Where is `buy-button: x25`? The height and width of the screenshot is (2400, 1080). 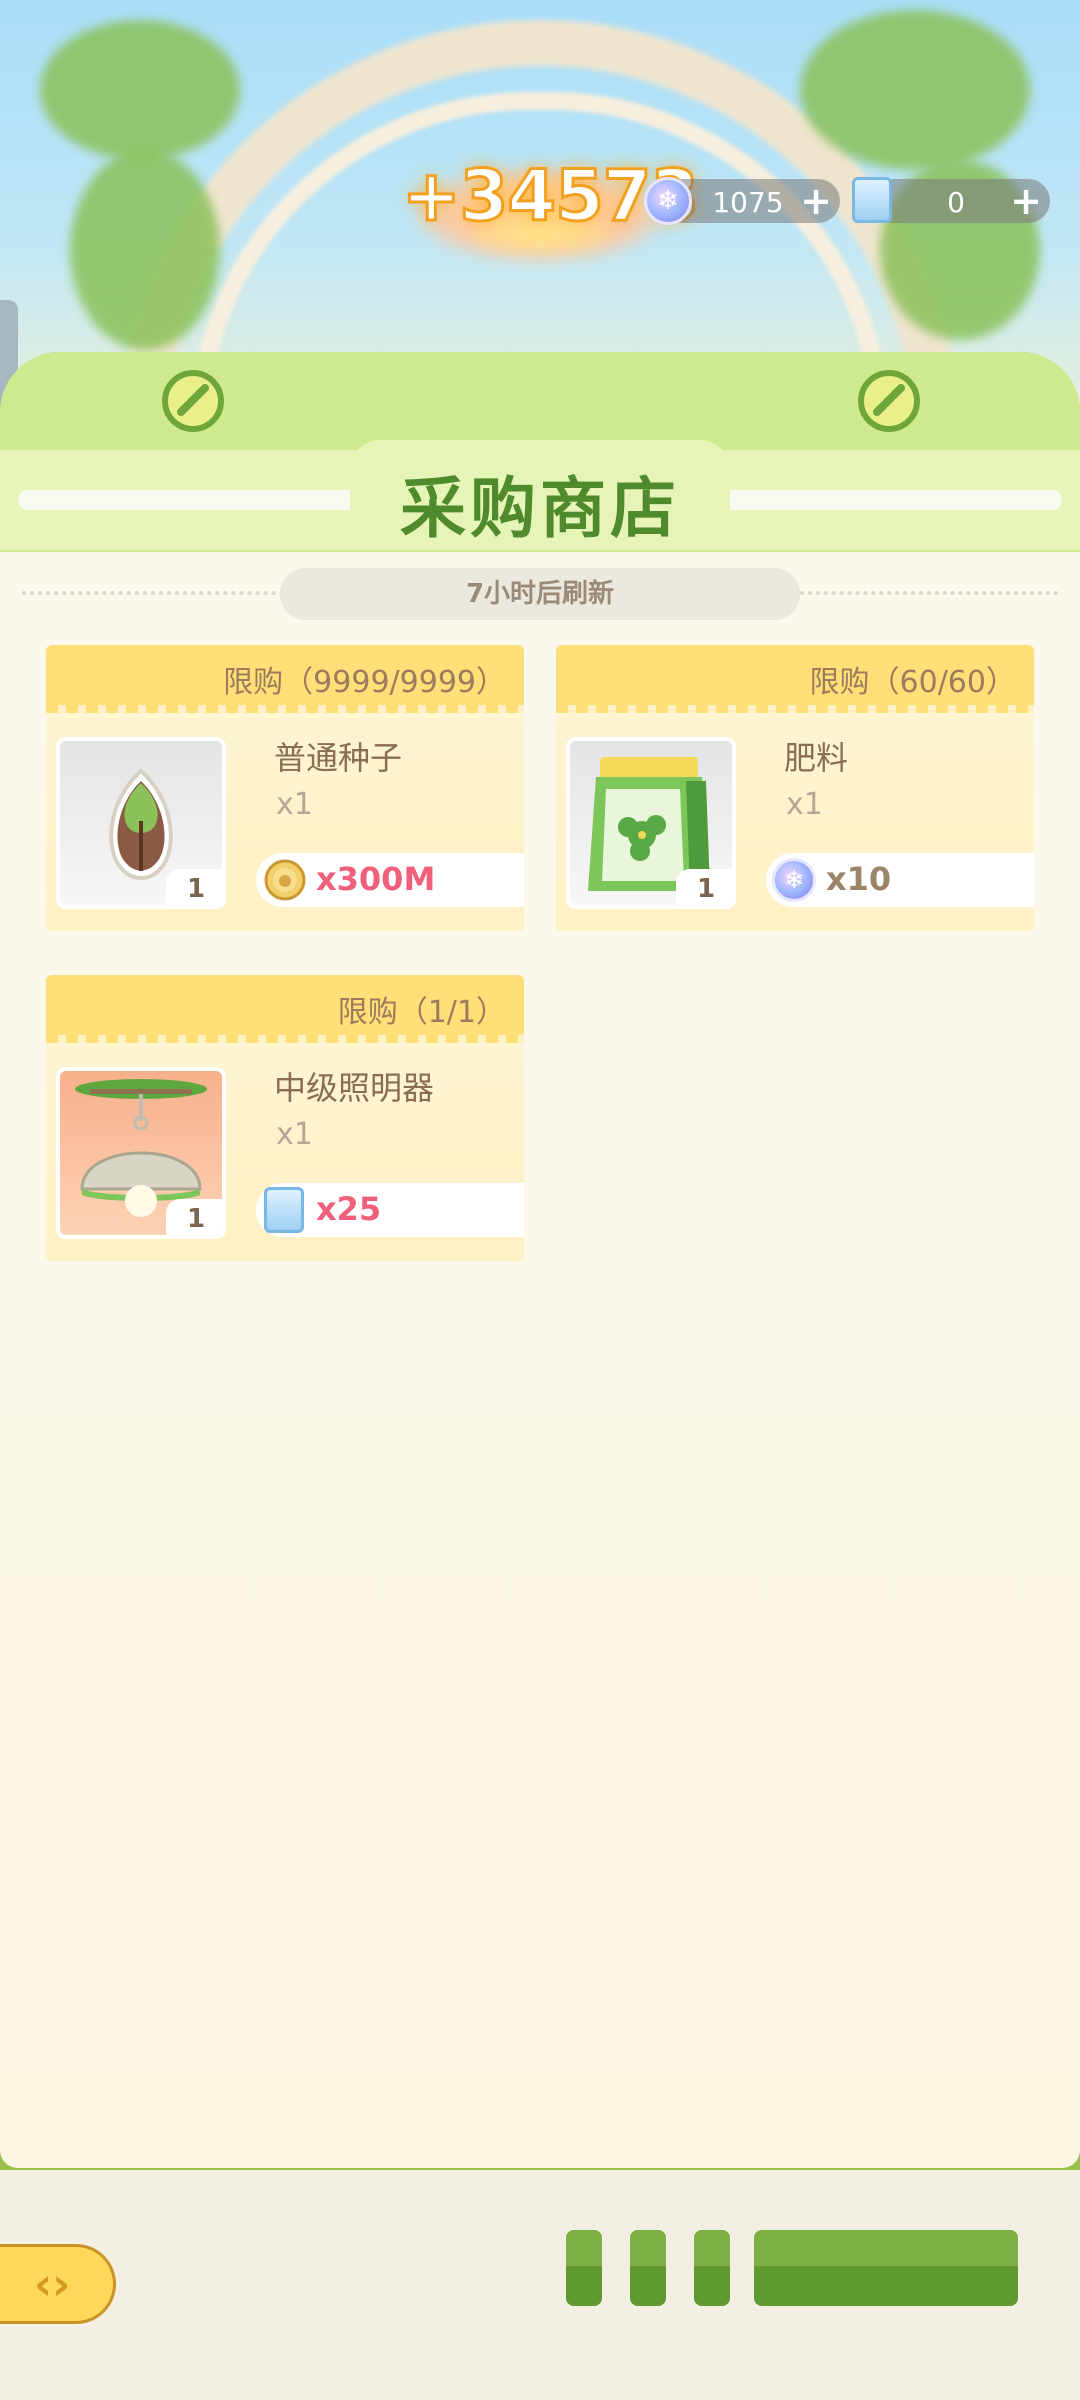 buy-button: x25 is located at coordinates (390, 1210).